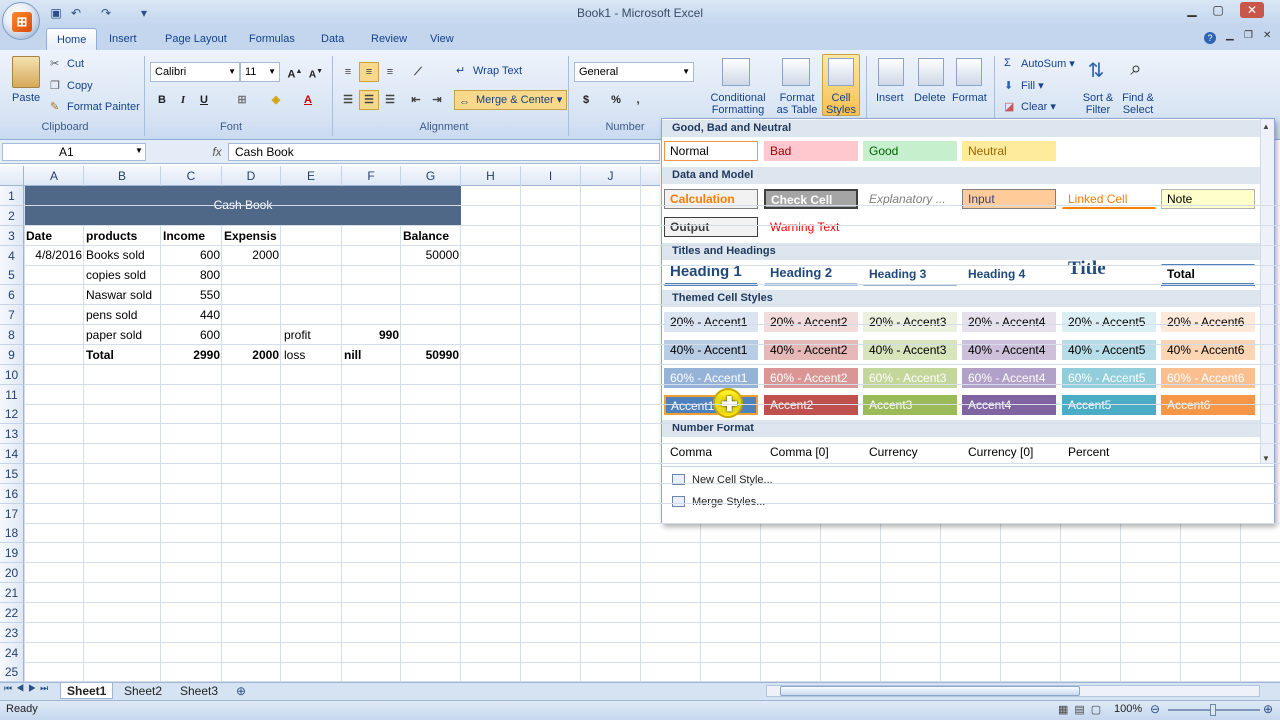 This screenshot has height=720, width=1280. I want to click on style-accent20-1: 20% - Accent1, so click(711, 322).